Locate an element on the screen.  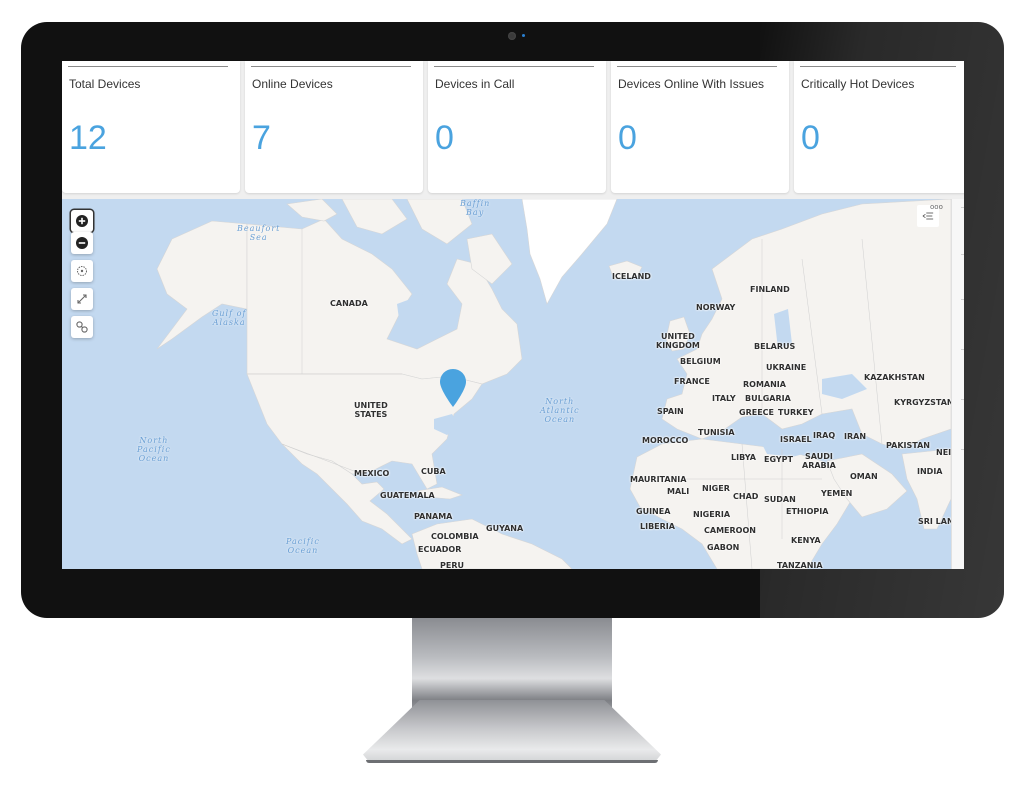
label-guyana: GUYANA is located at coordinates (505, 528).